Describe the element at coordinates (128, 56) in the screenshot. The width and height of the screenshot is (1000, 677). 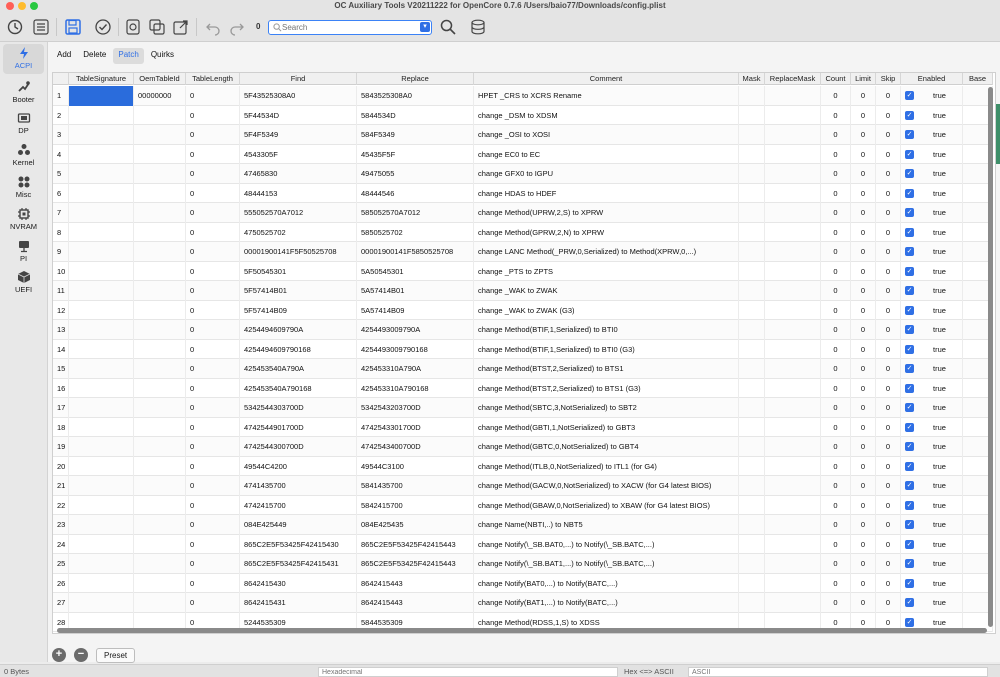
I see `tab-patch: Patch` at that location.